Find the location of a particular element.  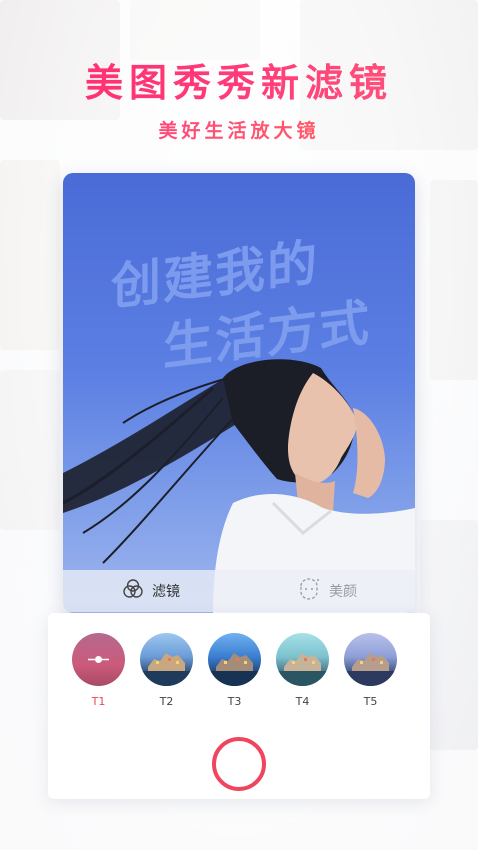

face-beauty-icon is located at coordinates (309, 591).